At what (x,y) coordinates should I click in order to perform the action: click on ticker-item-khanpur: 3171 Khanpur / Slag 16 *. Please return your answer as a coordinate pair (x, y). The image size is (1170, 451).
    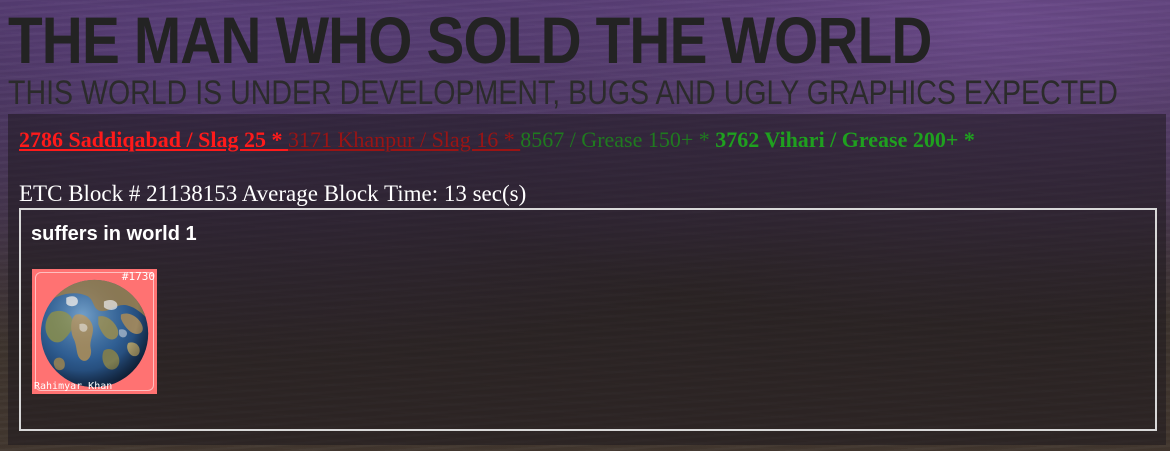
    Looking at the image, I should click on (404, 139).